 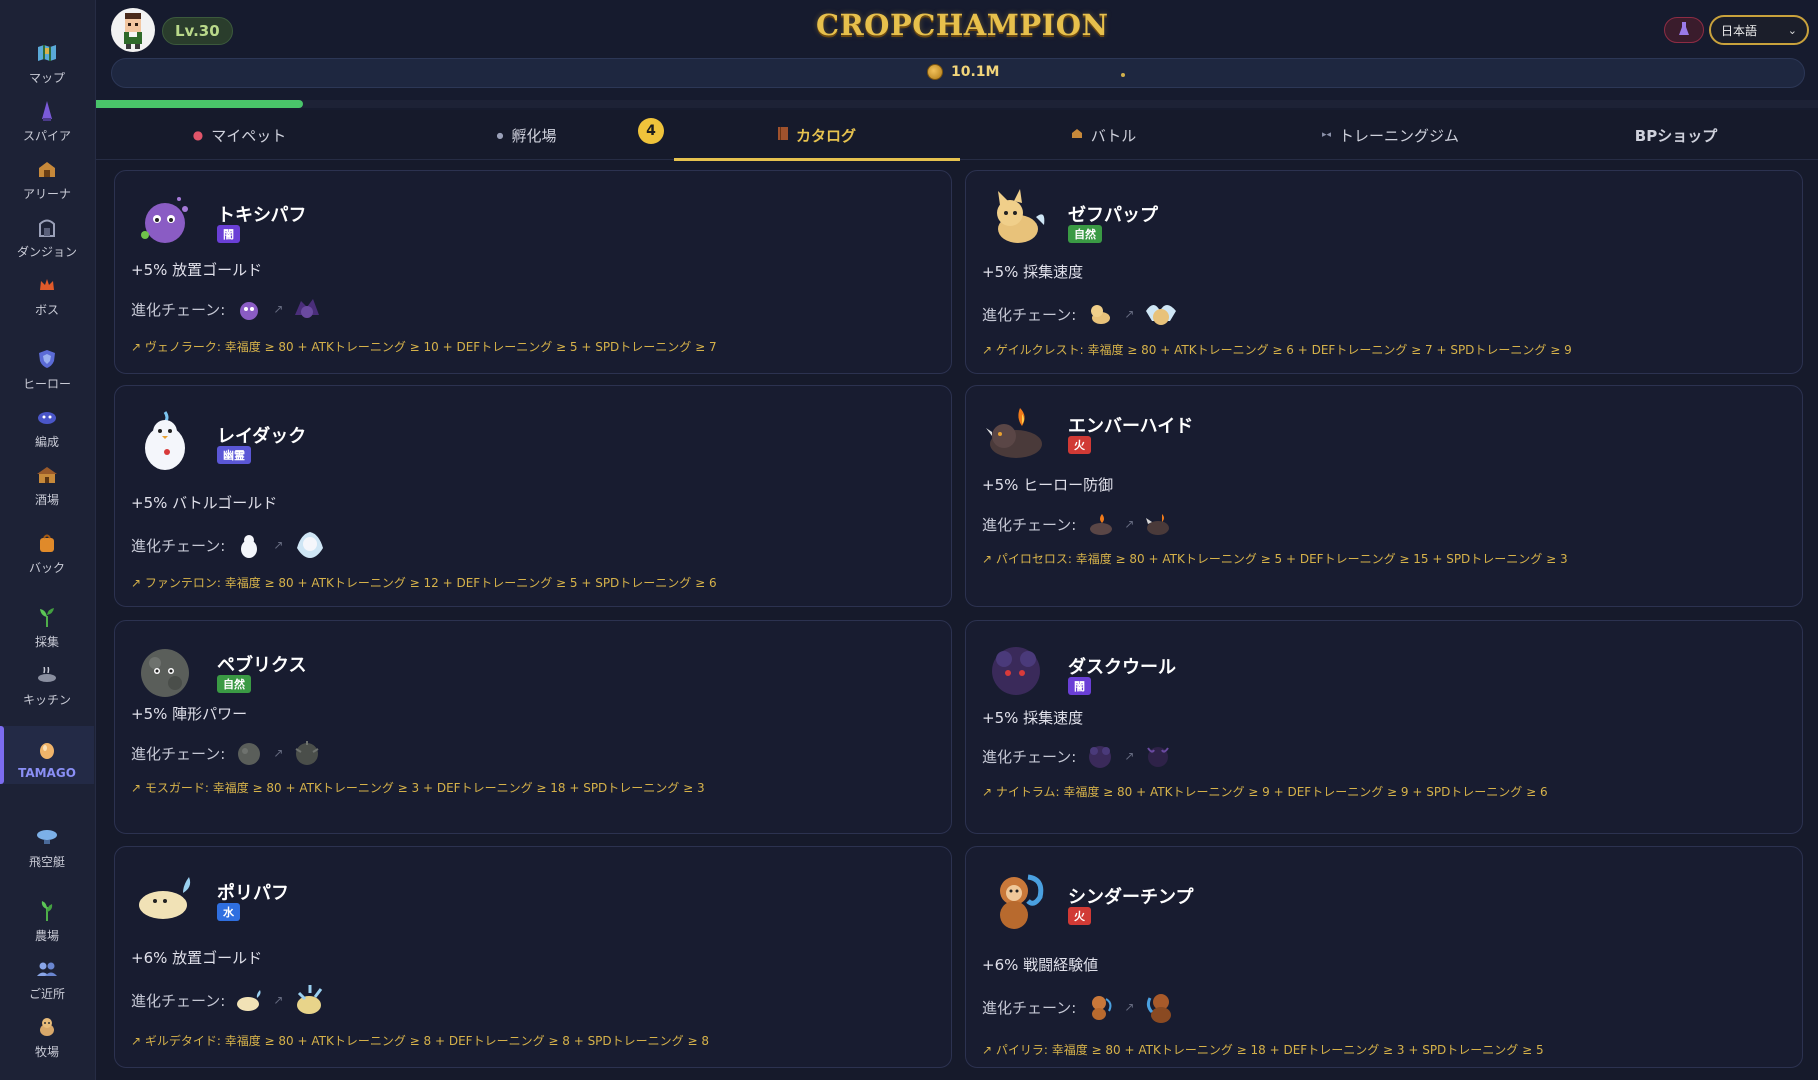 I want to click on sidebar-item-bag: バック, so click(x=47, y=548).